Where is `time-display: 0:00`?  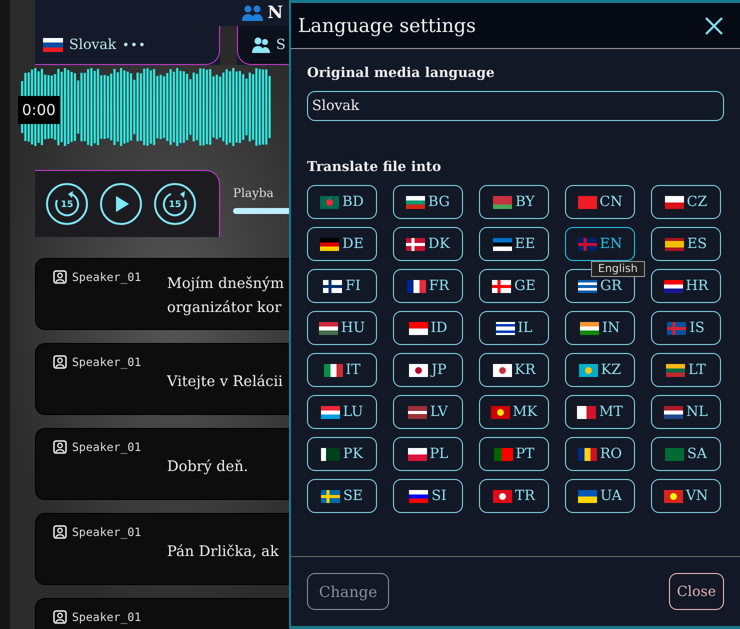
time-display: 0:00 is located at coordinates (39, 110).